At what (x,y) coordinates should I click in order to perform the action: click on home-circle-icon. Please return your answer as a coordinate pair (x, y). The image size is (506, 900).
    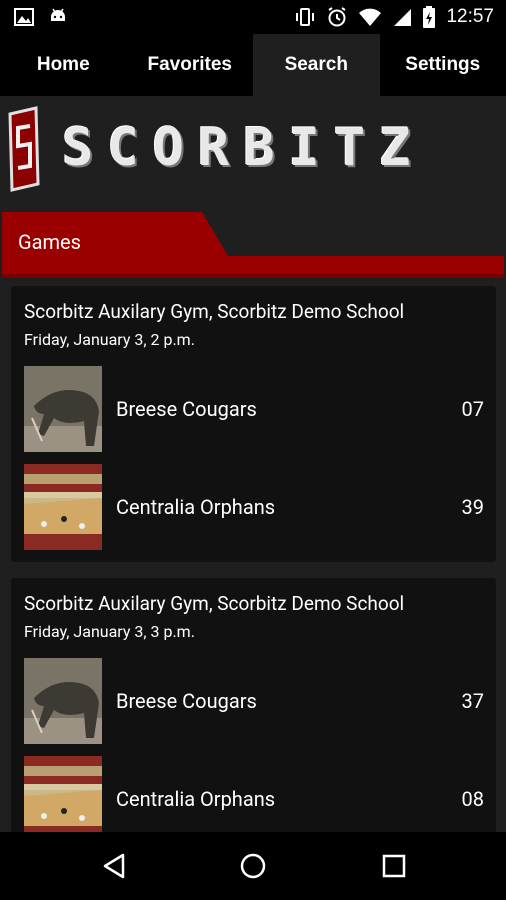
    Looking at the image, I should click on (253, 866).